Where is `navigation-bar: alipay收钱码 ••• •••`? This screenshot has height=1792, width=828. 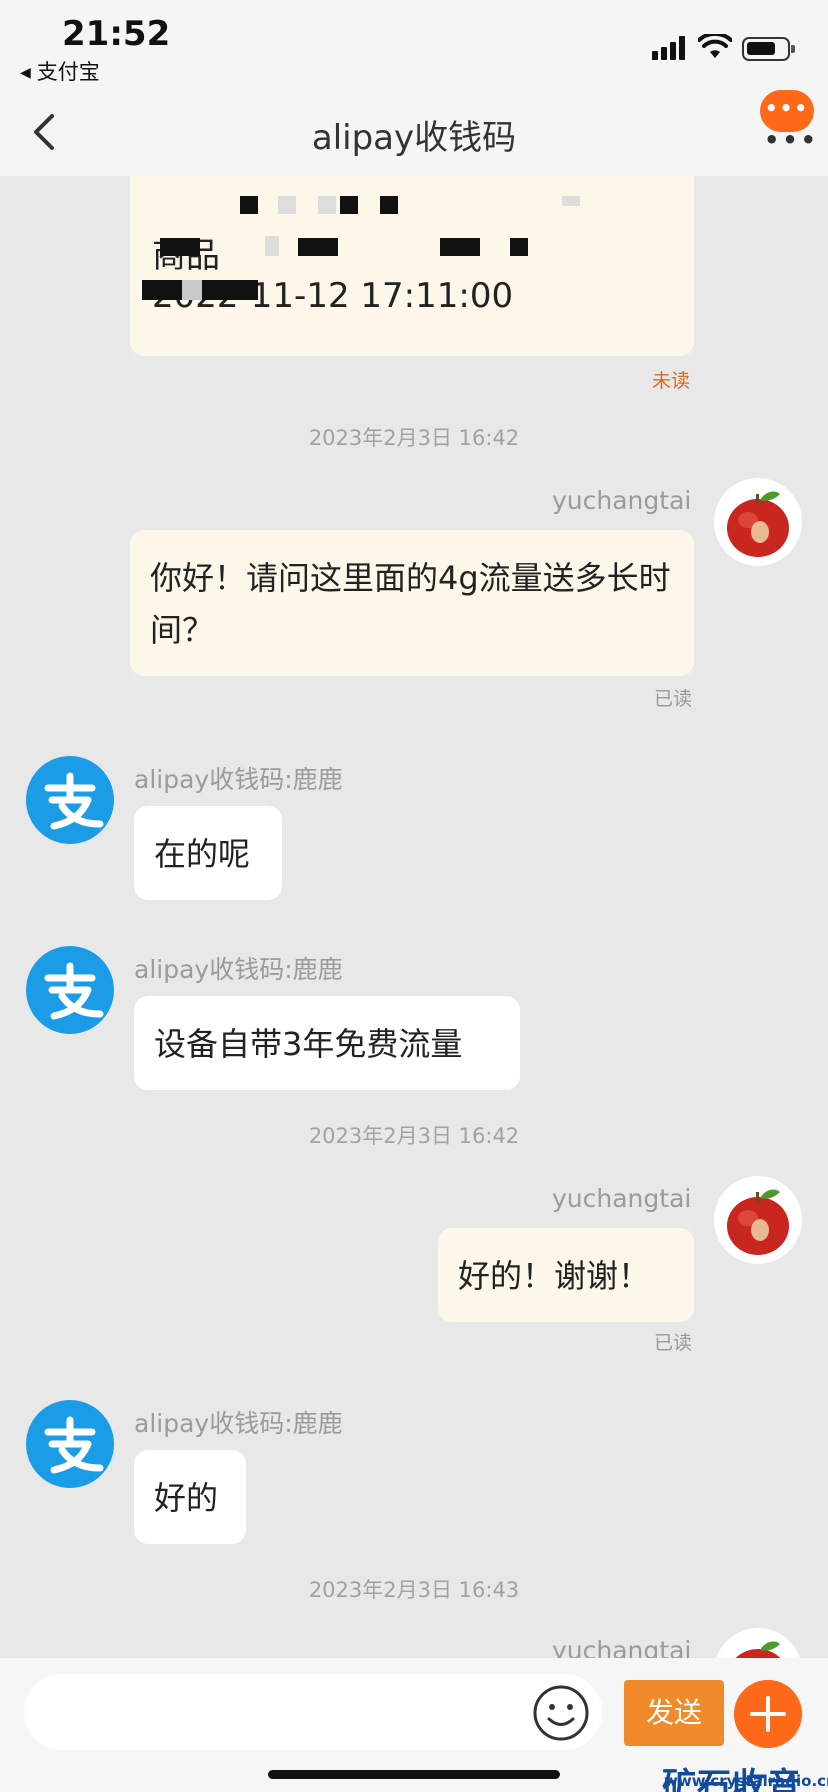 navigation-bar: alipay收钱码 ••• ••• is located at coordinates (414, 133).